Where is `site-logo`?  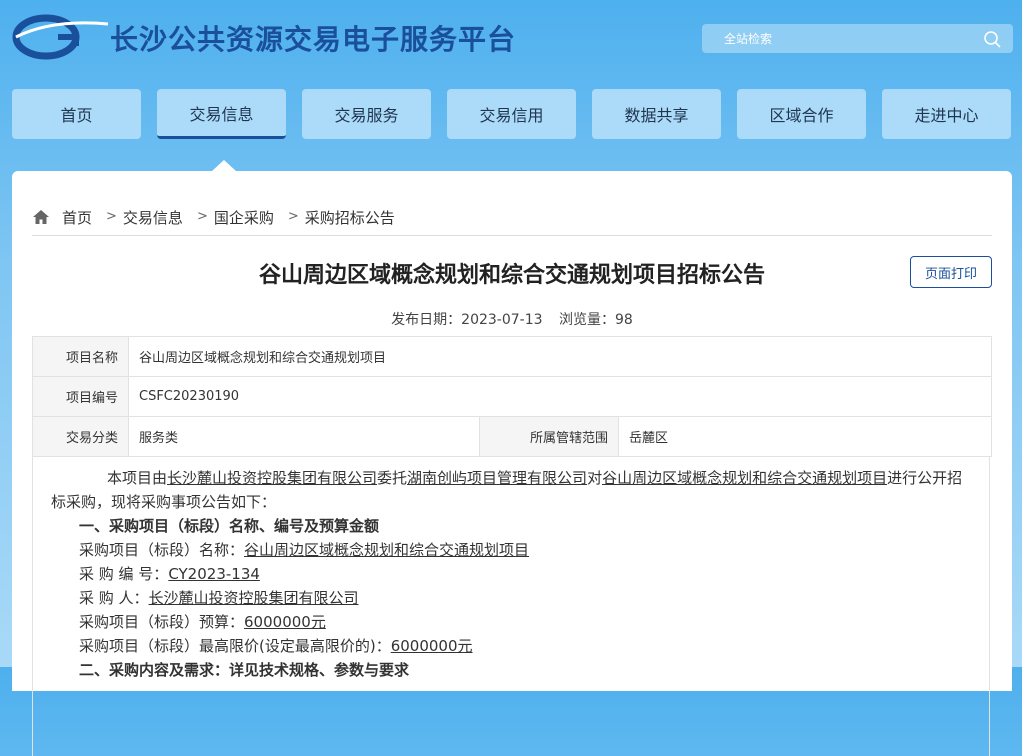 site-logo is located at coordinates (60, 37).